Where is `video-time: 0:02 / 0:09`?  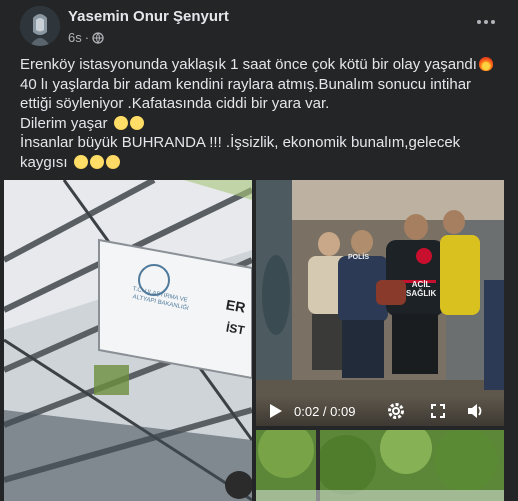
video-time: 0:02 / 0:09 is located at coordinates (324, 411).